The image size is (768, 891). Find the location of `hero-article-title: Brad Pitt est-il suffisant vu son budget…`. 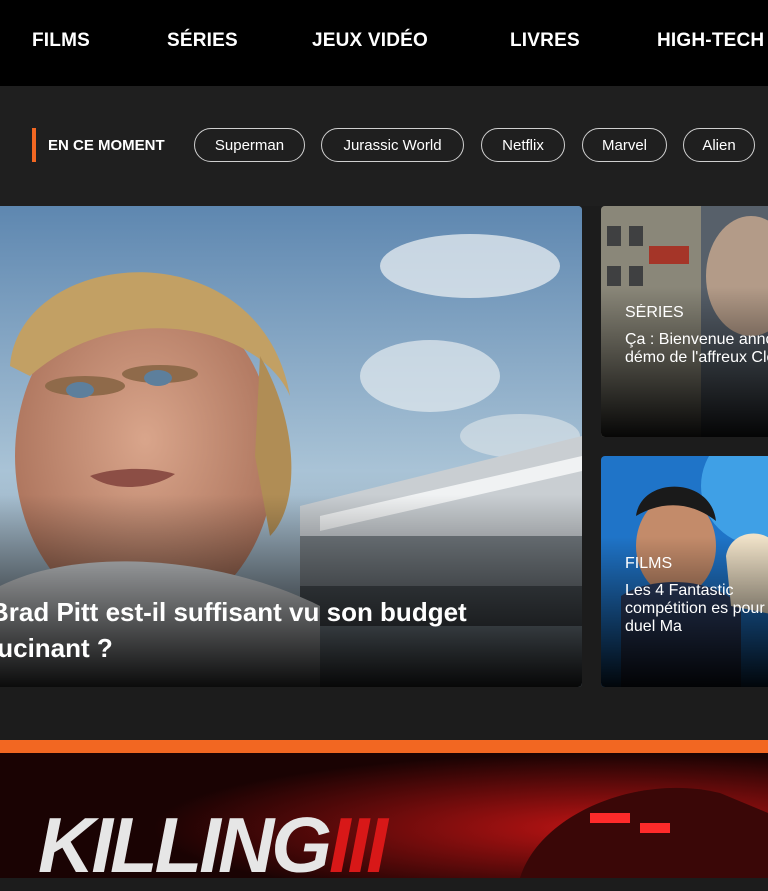

hero-article-title: Brad Pitt est-il suffisant vu son budget… is located at coordinates (285, 630).